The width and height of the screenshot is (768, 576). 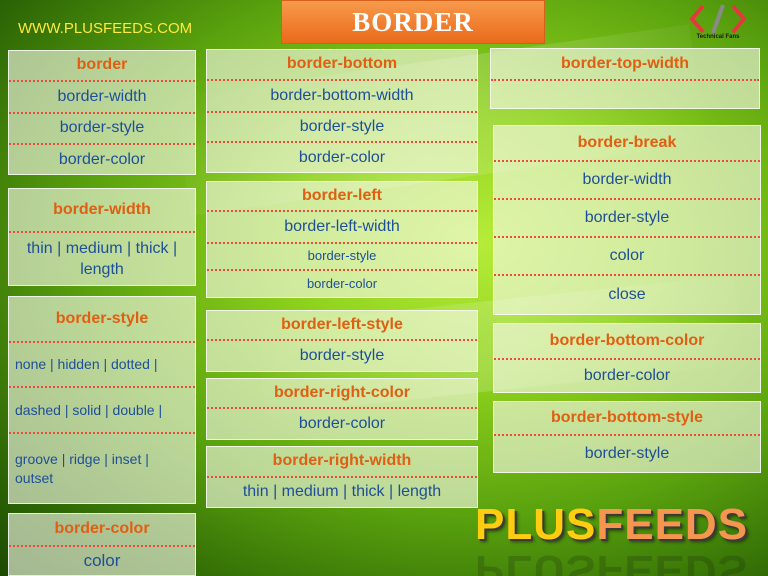 I want to click on code-brackets-icon, so click(x=718, y=19).